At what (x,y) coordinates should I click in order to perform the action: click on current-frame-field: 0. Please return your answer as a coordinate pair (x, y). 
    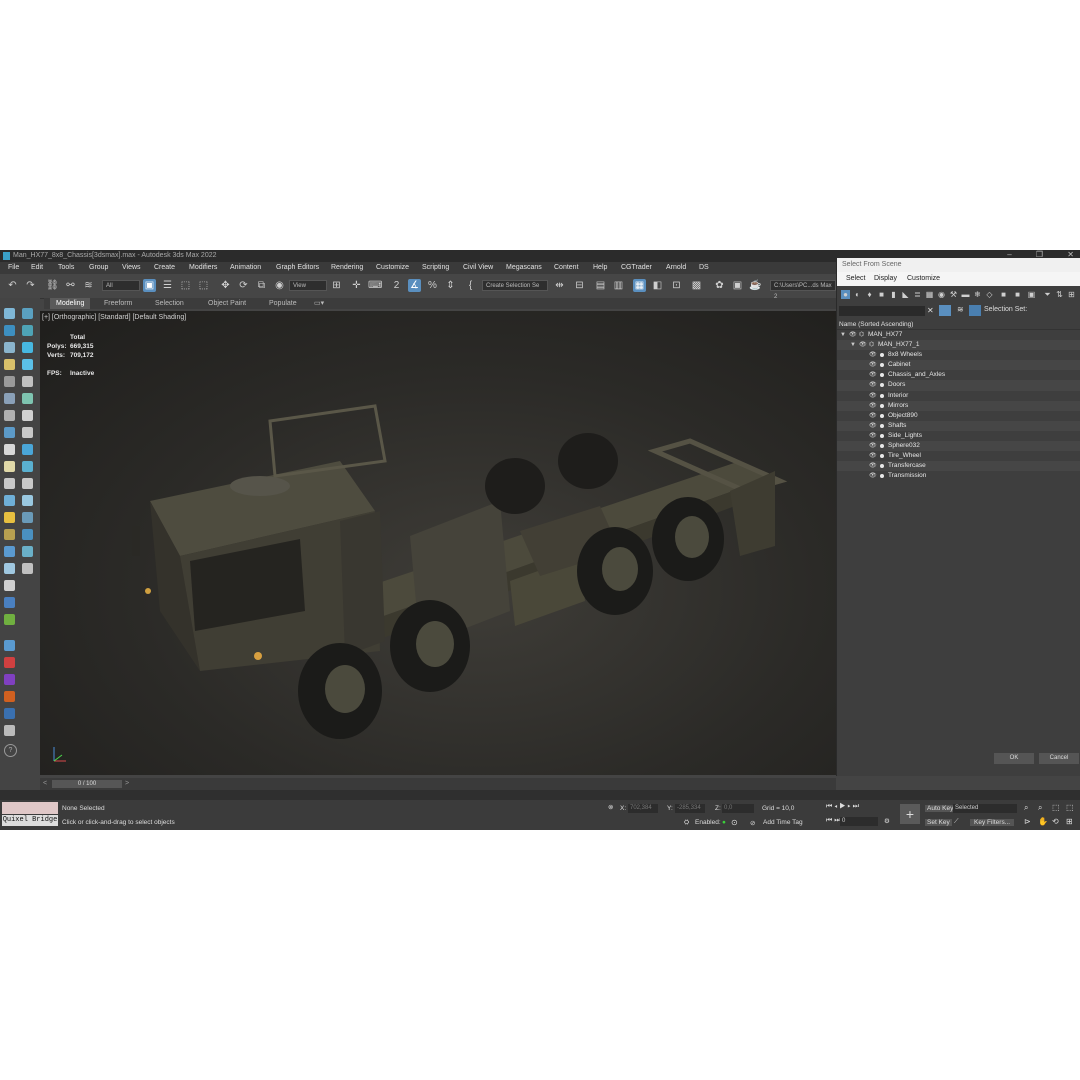
    Looking at the image, I should click on (859, 821).